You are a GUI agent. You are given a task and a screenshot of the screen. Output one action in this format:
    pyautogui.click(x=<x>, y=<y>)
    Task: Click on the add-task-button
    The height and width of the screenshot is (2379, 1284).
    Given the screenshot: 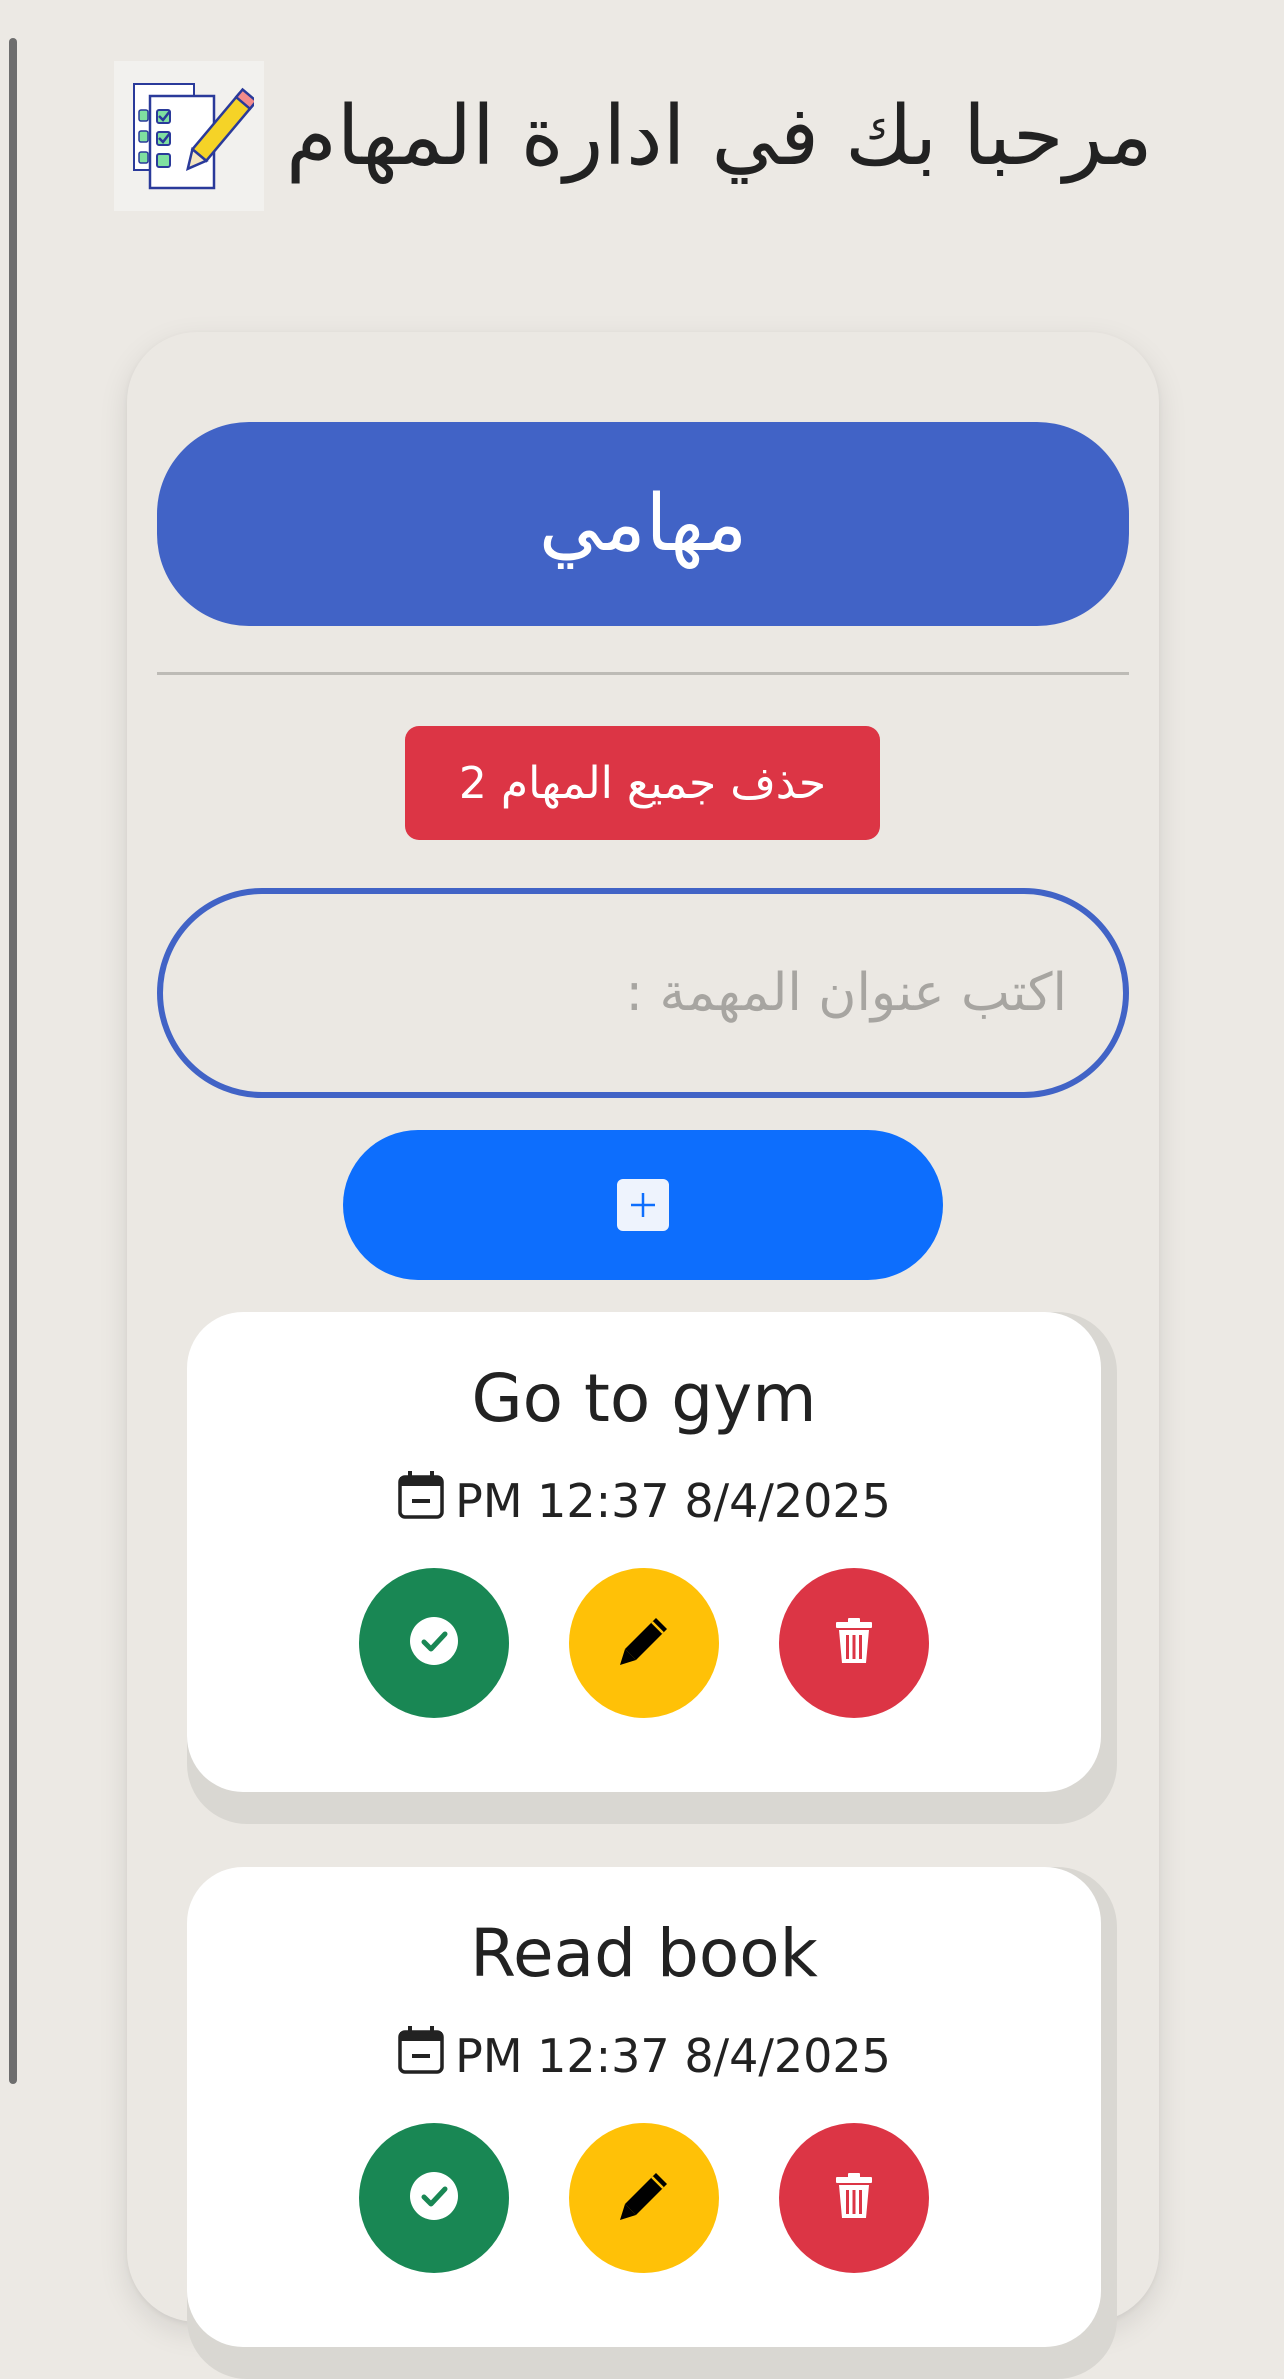 What is the action you would take?
    pyautogui.click(x=643, y=1205)
    